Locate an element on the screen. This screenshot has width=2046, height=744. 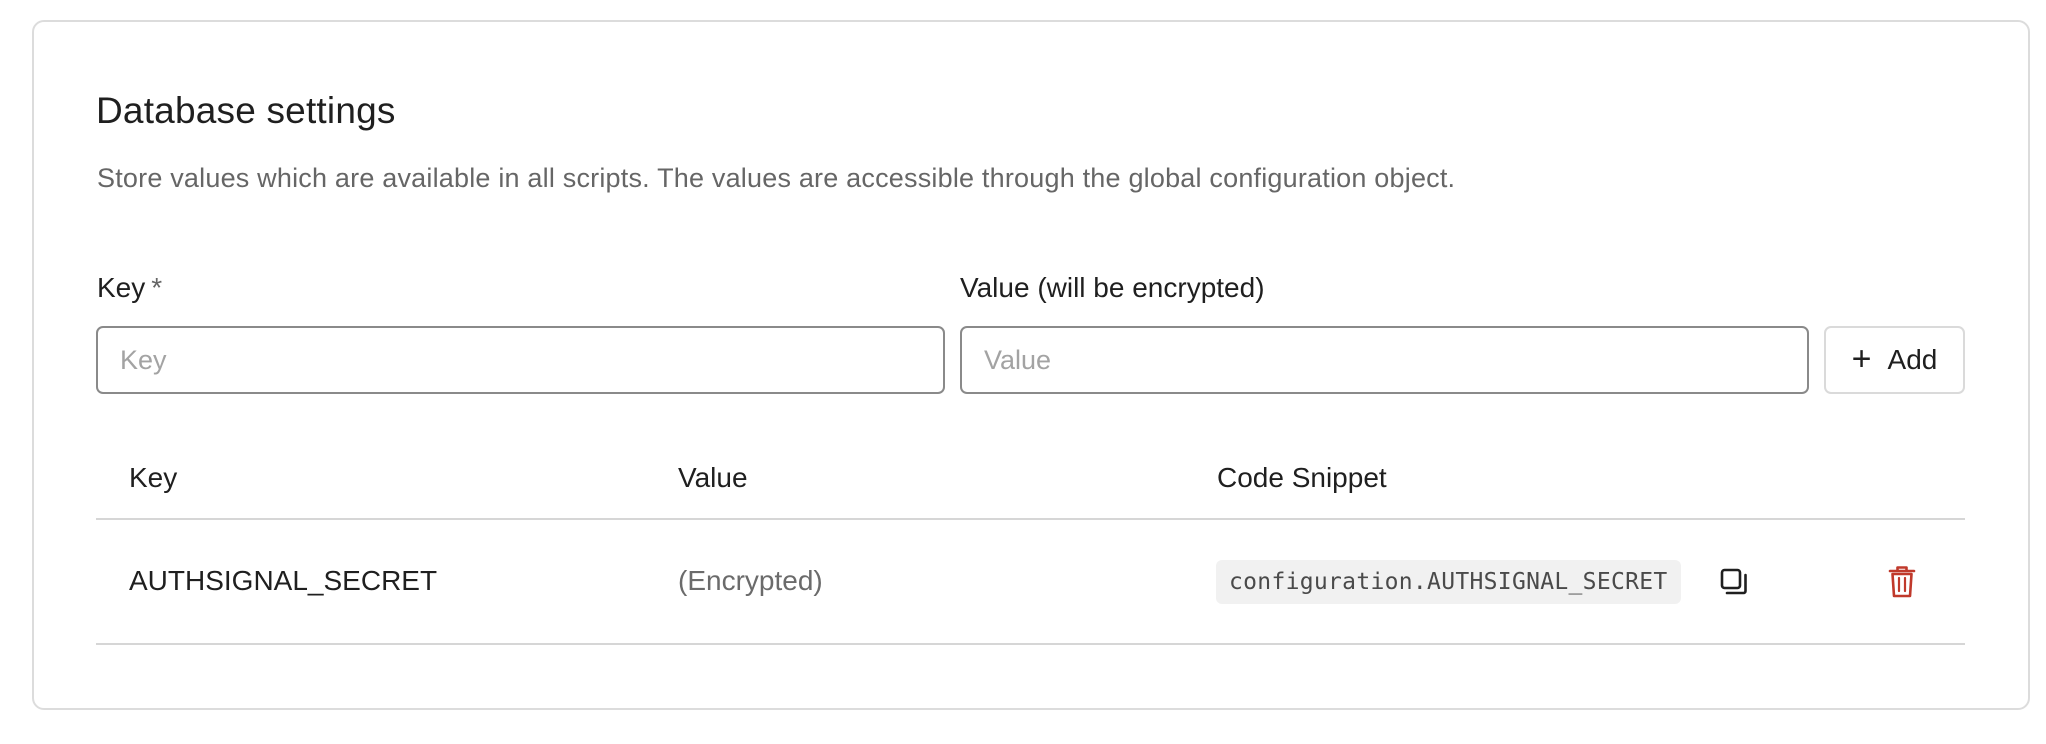
section-title: Database settings is located at coordinates (246, 110).